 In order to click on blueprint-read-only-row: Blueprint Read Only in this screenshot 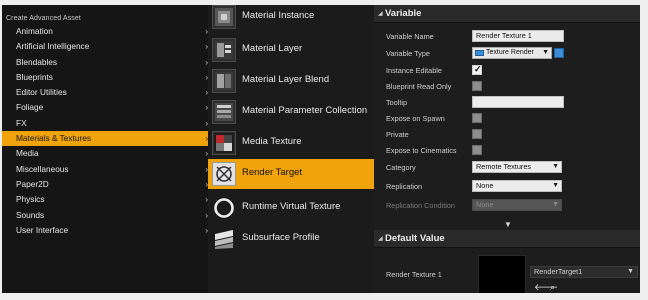, I will do `click(507, 86)`.